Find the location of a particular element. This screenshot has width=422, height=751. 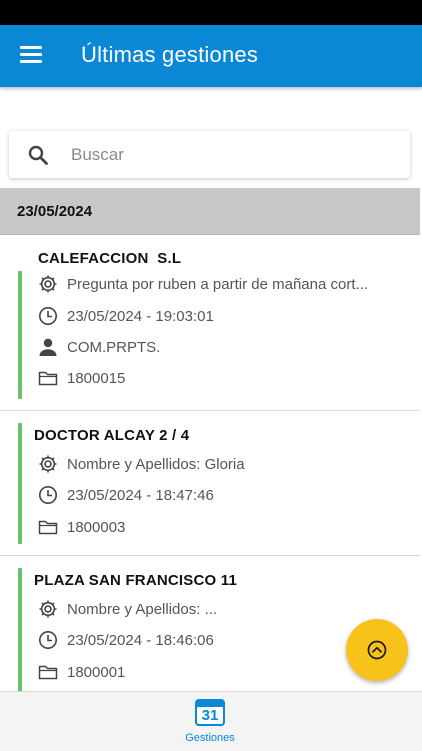

date-group-header: 23/05/2024 is located at coordinates (210, 211).